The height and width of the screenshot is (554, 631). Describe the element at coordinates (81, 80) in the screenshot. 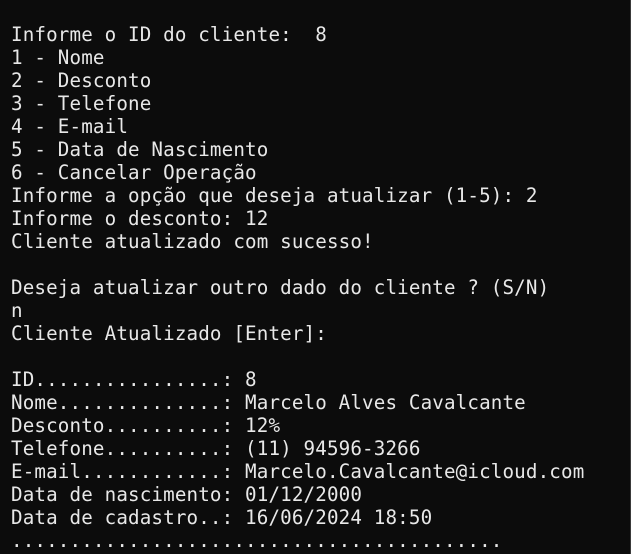

I see `console-line-option-2: 2 - Desconto` at that location.